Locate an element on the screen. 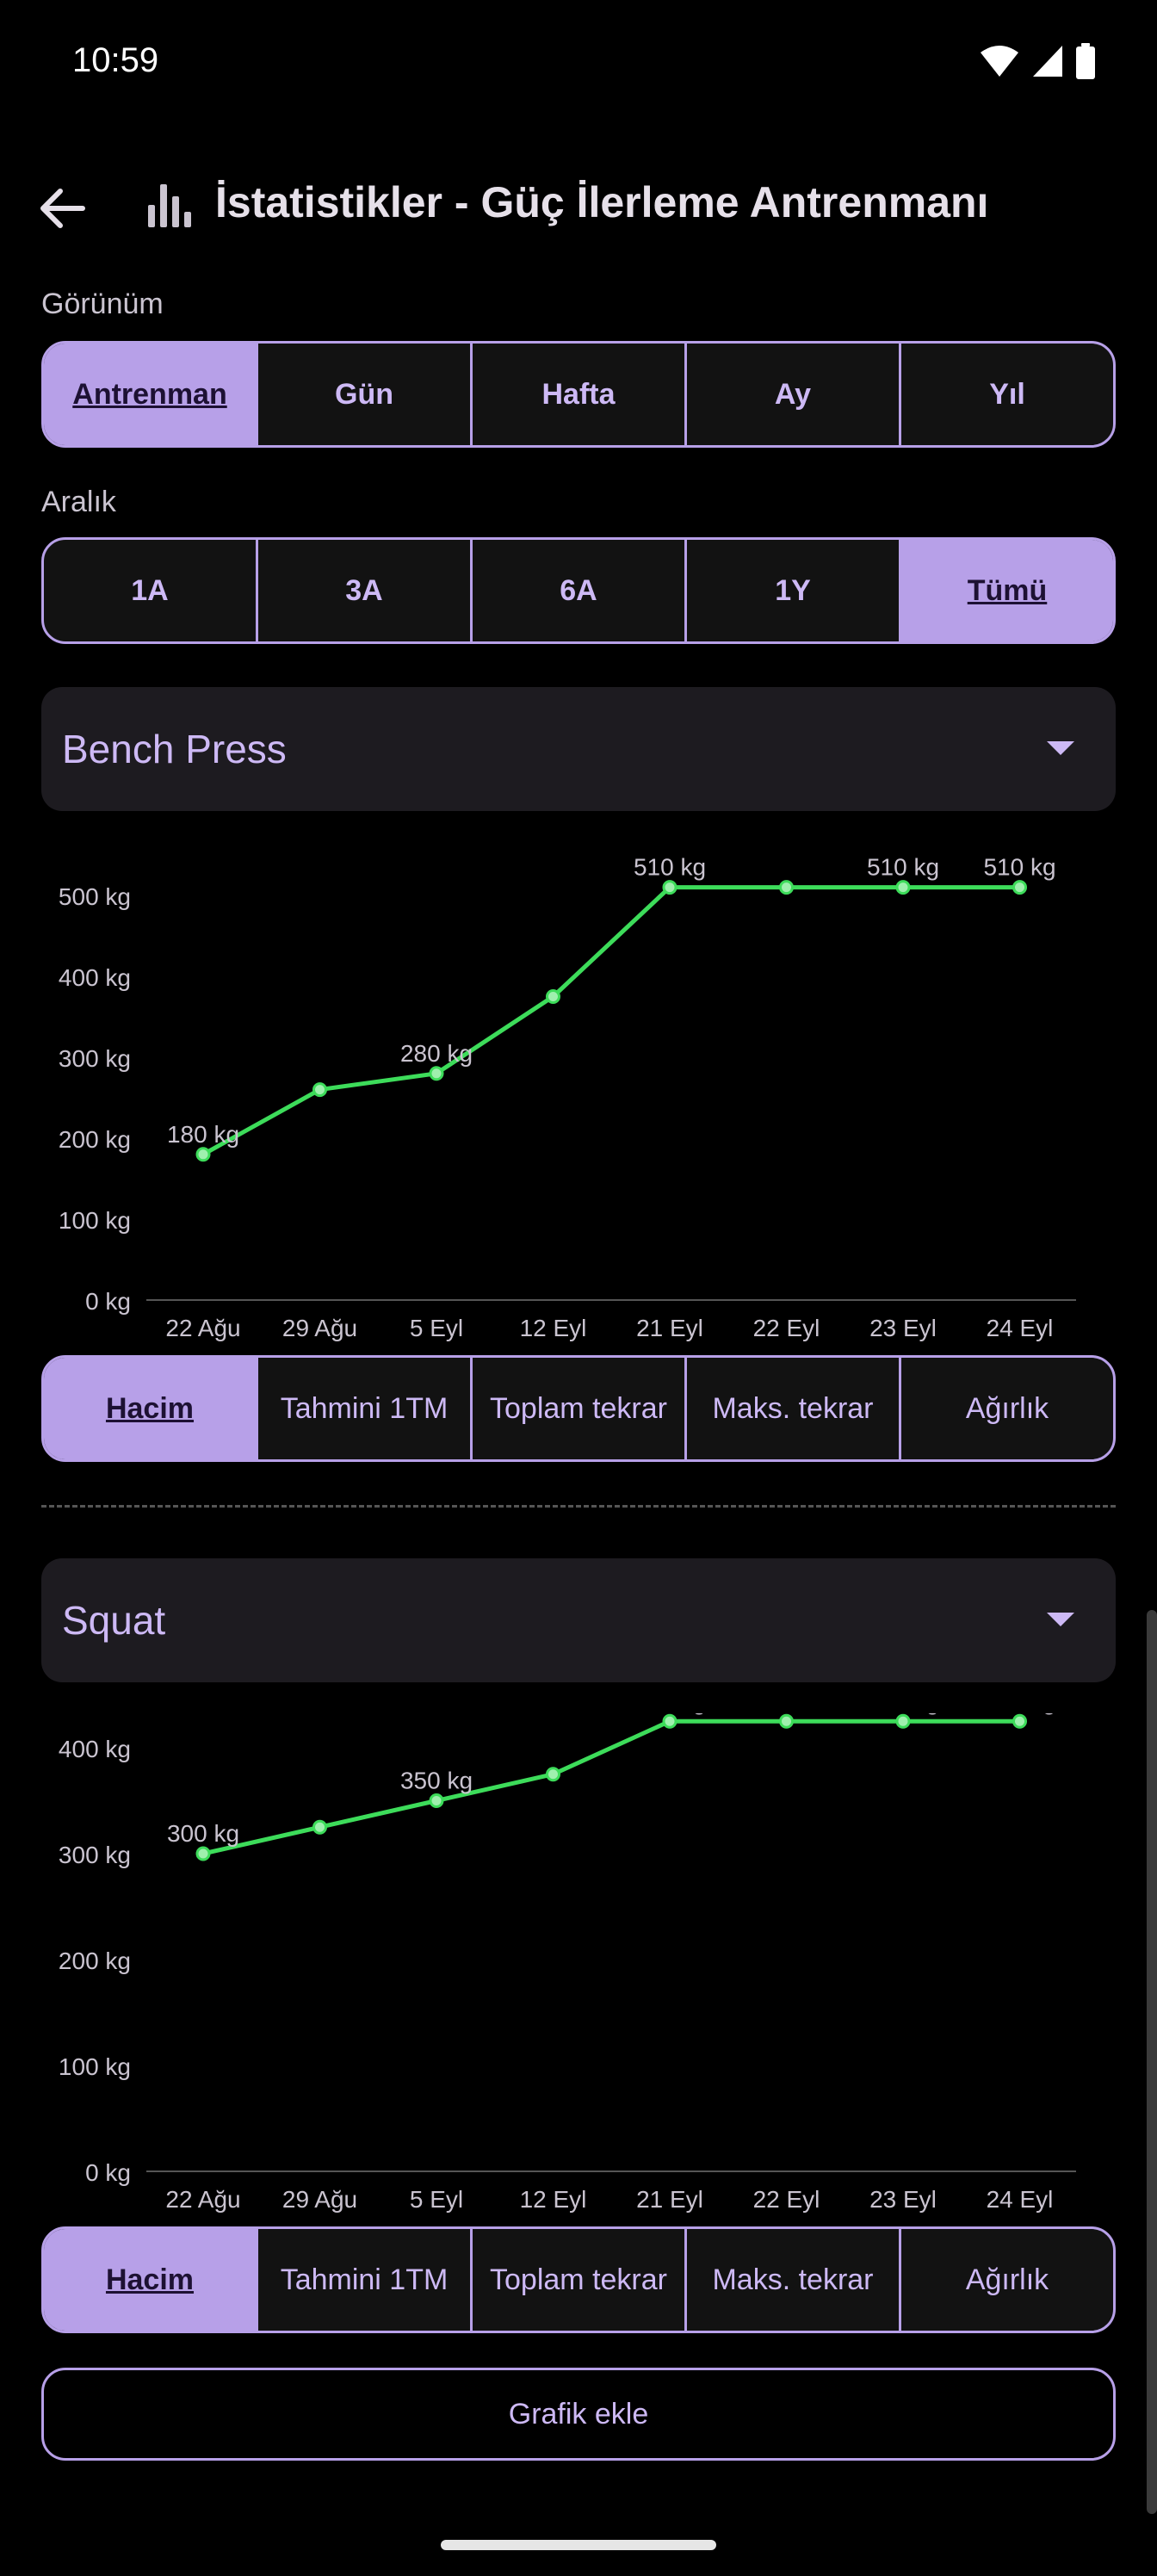 This screenshot has height=2576, width=1157. range-option-tumu: Tümü is located at coordinates (1006, 590).